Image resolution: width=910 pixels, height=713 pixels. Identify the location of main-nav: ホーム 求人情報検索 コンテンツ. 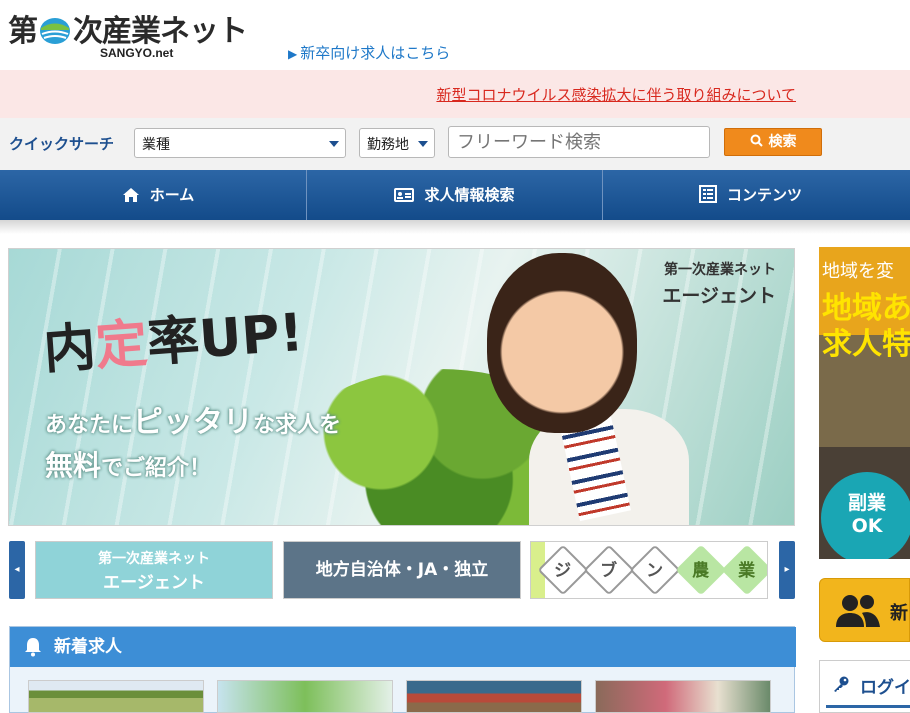
(455, 195).